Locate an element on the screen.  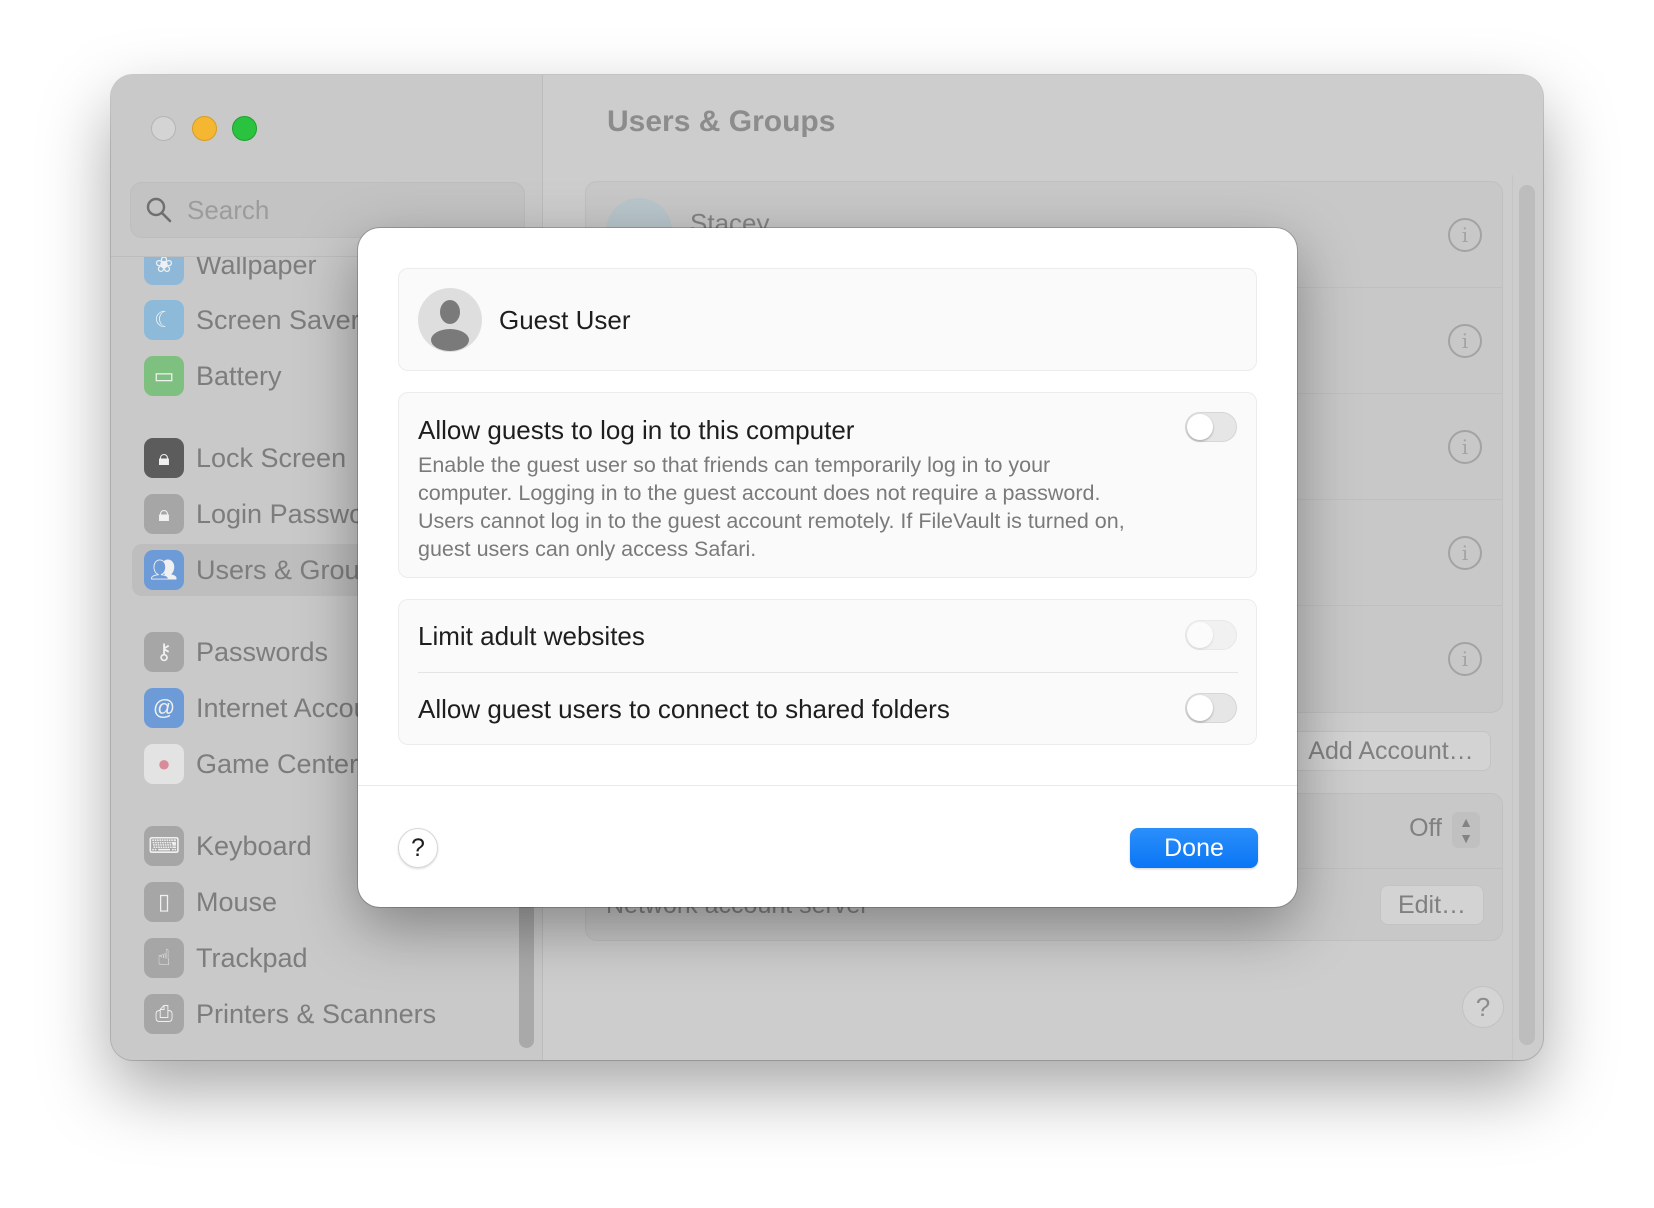
sidebar-item-label: Passwords is located at coordinates (262, 651).